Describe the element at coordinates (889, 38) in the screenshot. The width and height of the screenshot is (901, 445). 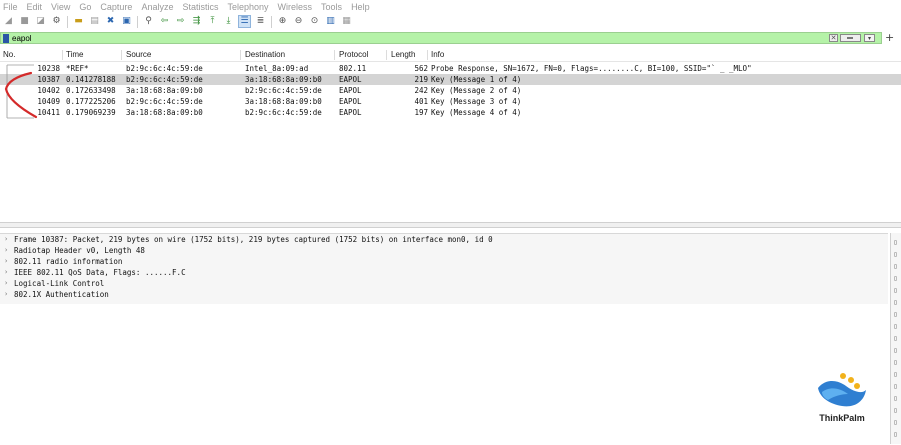
I see `add-filter-button: +` at that location.